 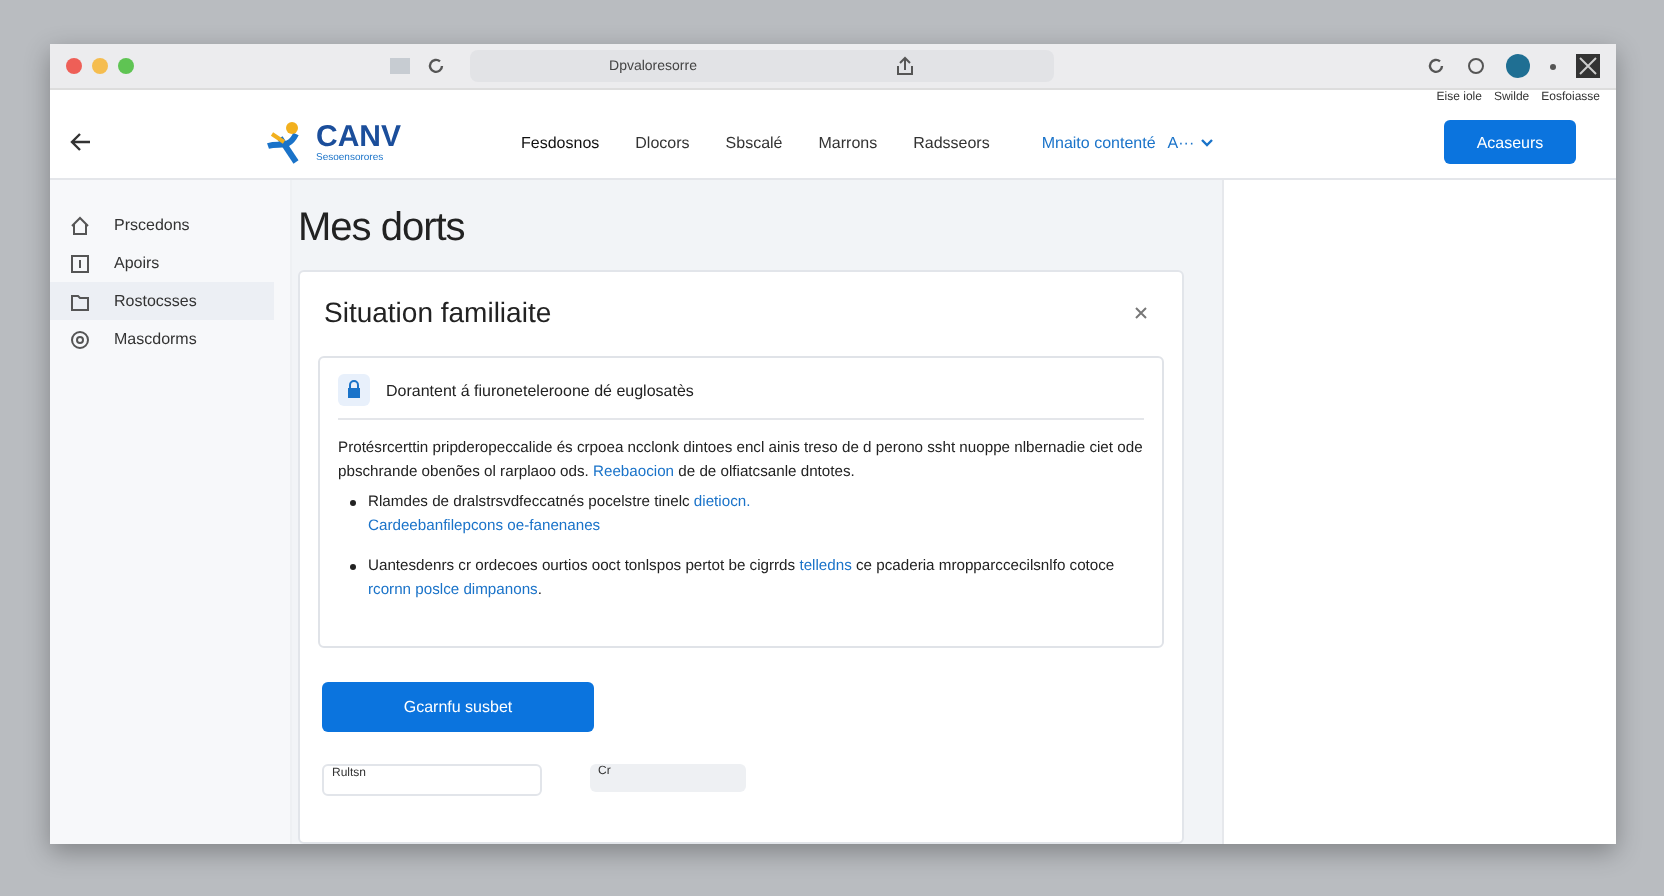 What do you see at coordinates (1553, 66) in the screenshot?
I see `dot-icon` at bounding box center [1553, 66].